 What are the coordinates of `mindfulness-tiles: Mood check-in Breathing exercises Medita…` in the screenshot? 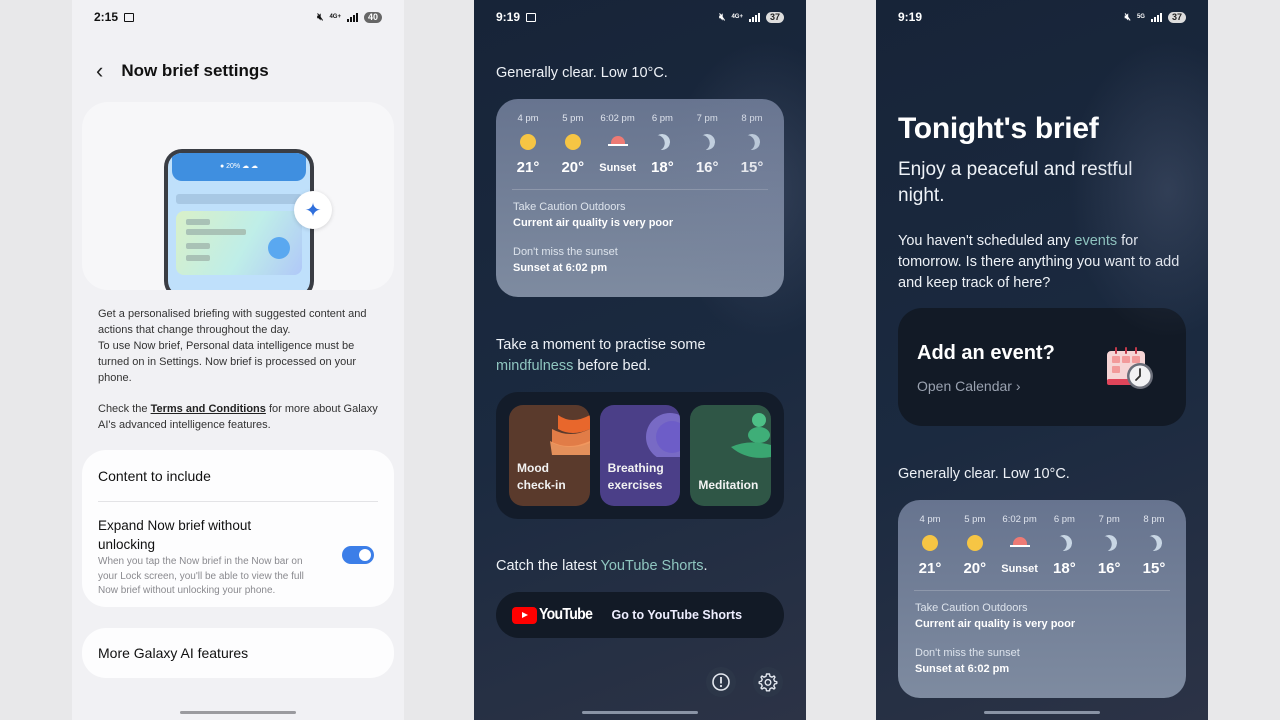 It's located at (640, 455).